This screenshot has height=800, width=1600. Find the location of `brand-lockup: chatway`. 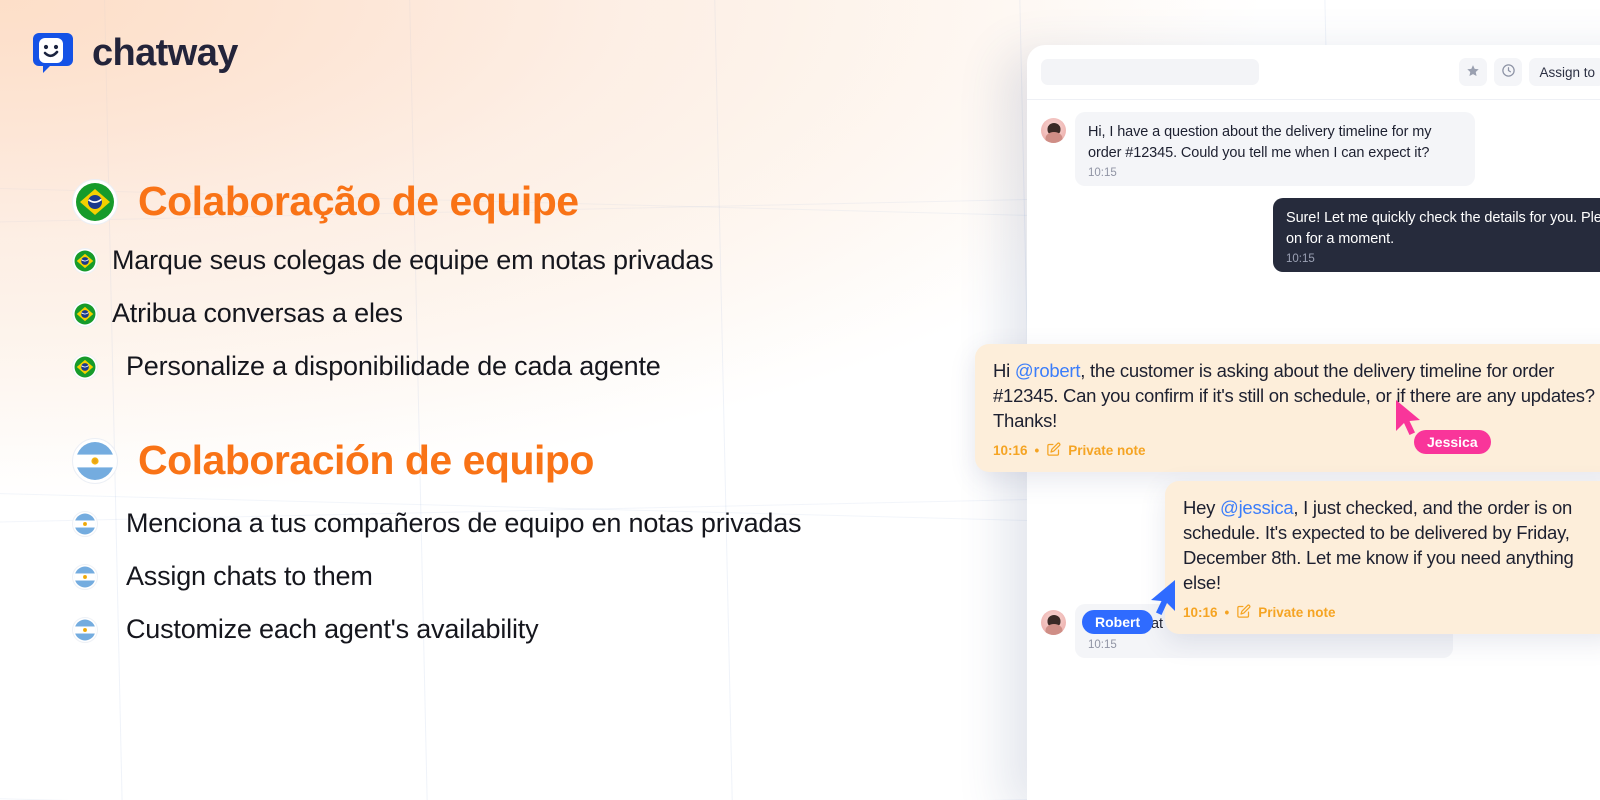

brand-lockup: chatway is located at coordinates (134, 53).